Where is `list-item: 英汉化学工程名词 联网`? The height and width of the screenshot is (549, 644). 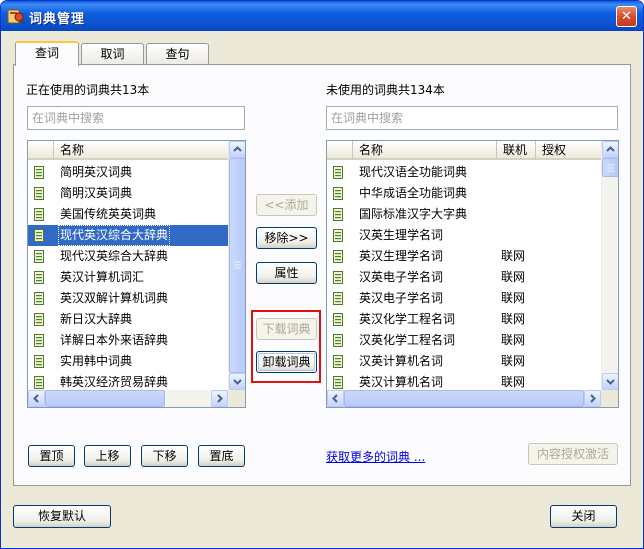
list-item: 英汉化学工程名词 联网 is located at coordinates (464, 319).